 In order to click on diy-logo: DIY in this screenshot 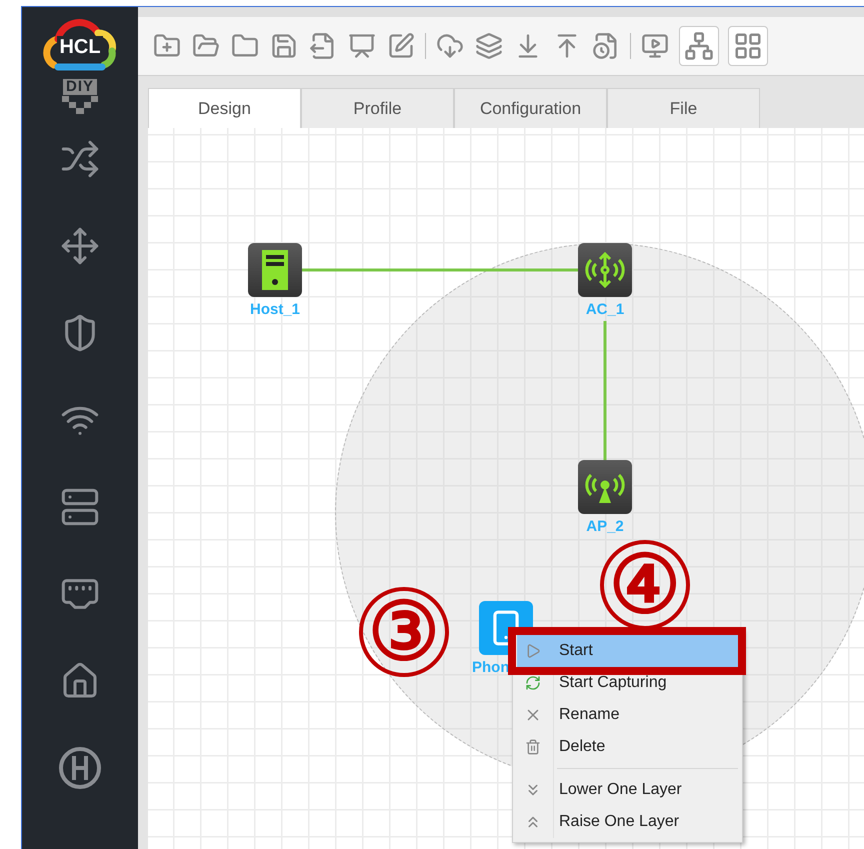, I will do `click(80, 97)`.